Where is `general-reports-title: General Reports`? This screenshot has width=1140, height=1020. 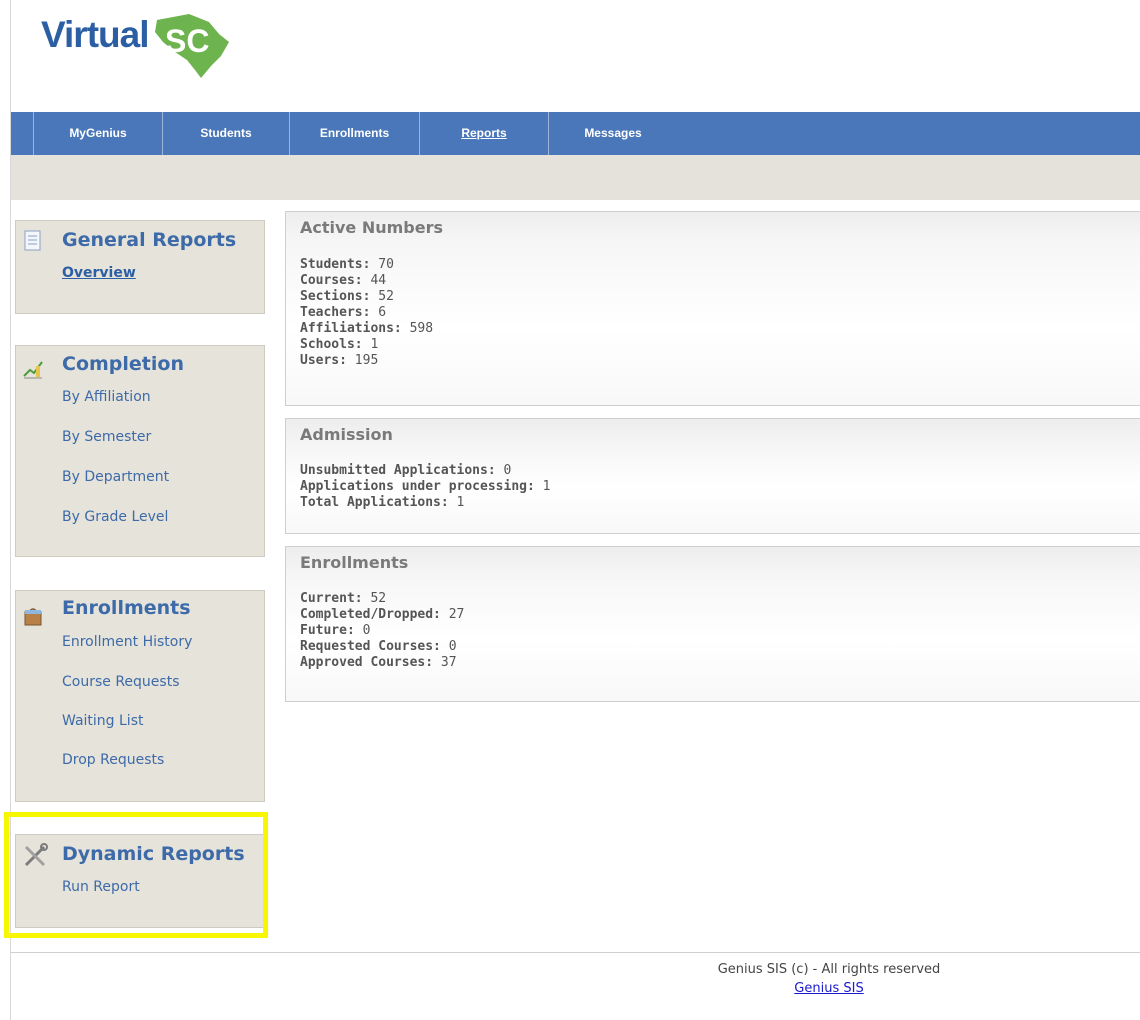 general-reports-title: General Reports is located at coordinates (149, 240).